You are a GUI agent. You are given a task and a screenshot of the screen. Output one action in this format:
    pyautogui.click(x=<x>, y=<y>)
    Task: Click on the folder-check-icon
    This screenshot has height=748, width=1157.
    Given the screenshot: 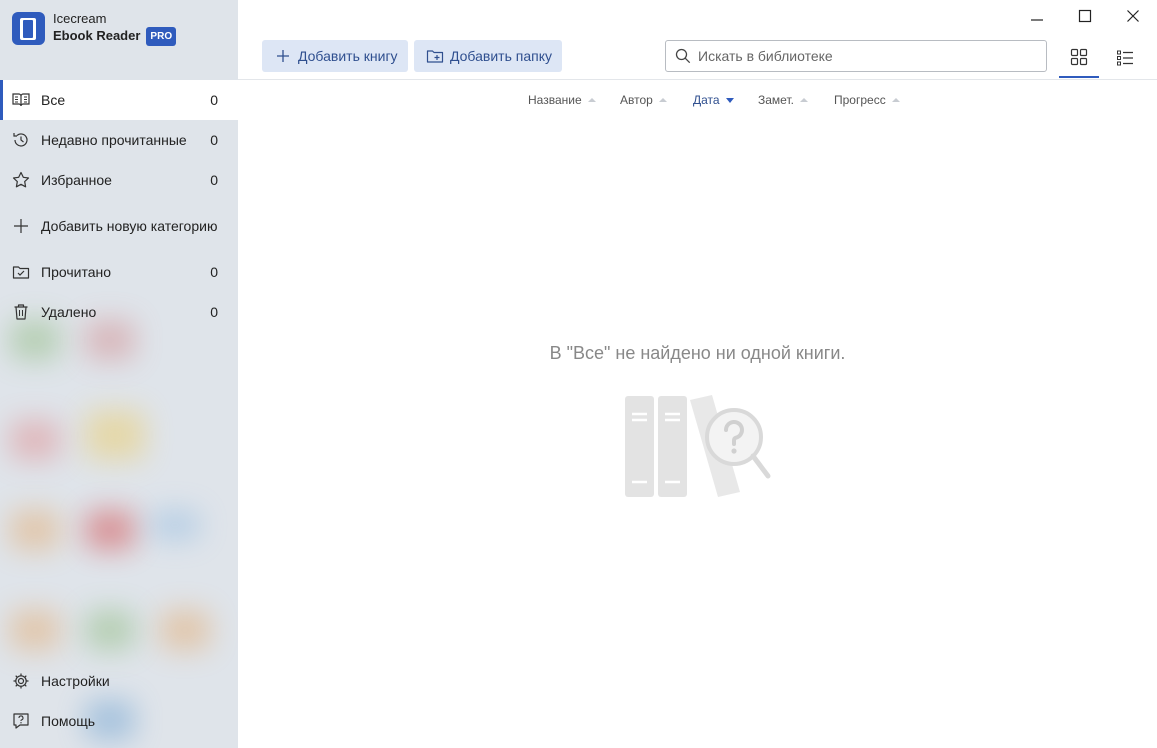 What is the action you would take?
    pyautogui.click(x=21, y=272)
    